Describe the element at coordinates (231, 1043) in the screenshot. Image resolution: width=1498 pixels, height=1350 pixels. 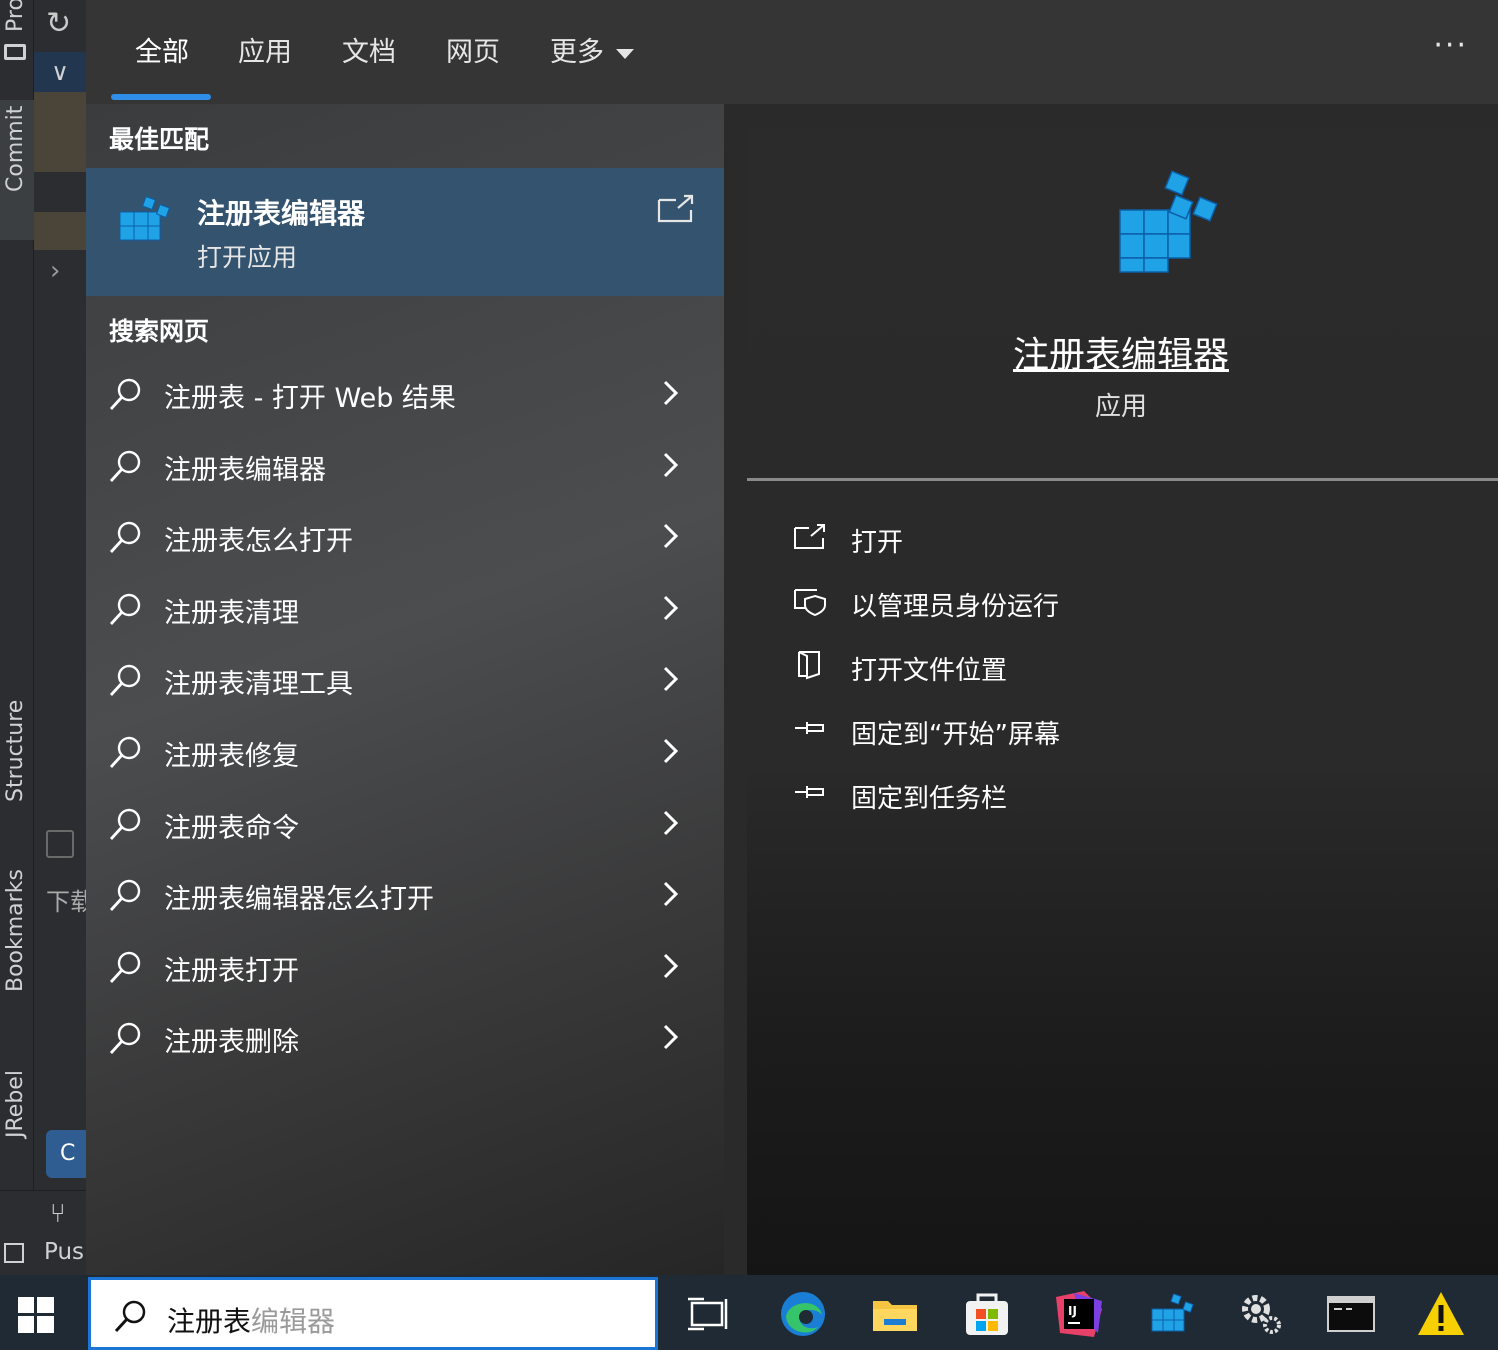
I see `web-search-result-label: 注册表删除` at that location.